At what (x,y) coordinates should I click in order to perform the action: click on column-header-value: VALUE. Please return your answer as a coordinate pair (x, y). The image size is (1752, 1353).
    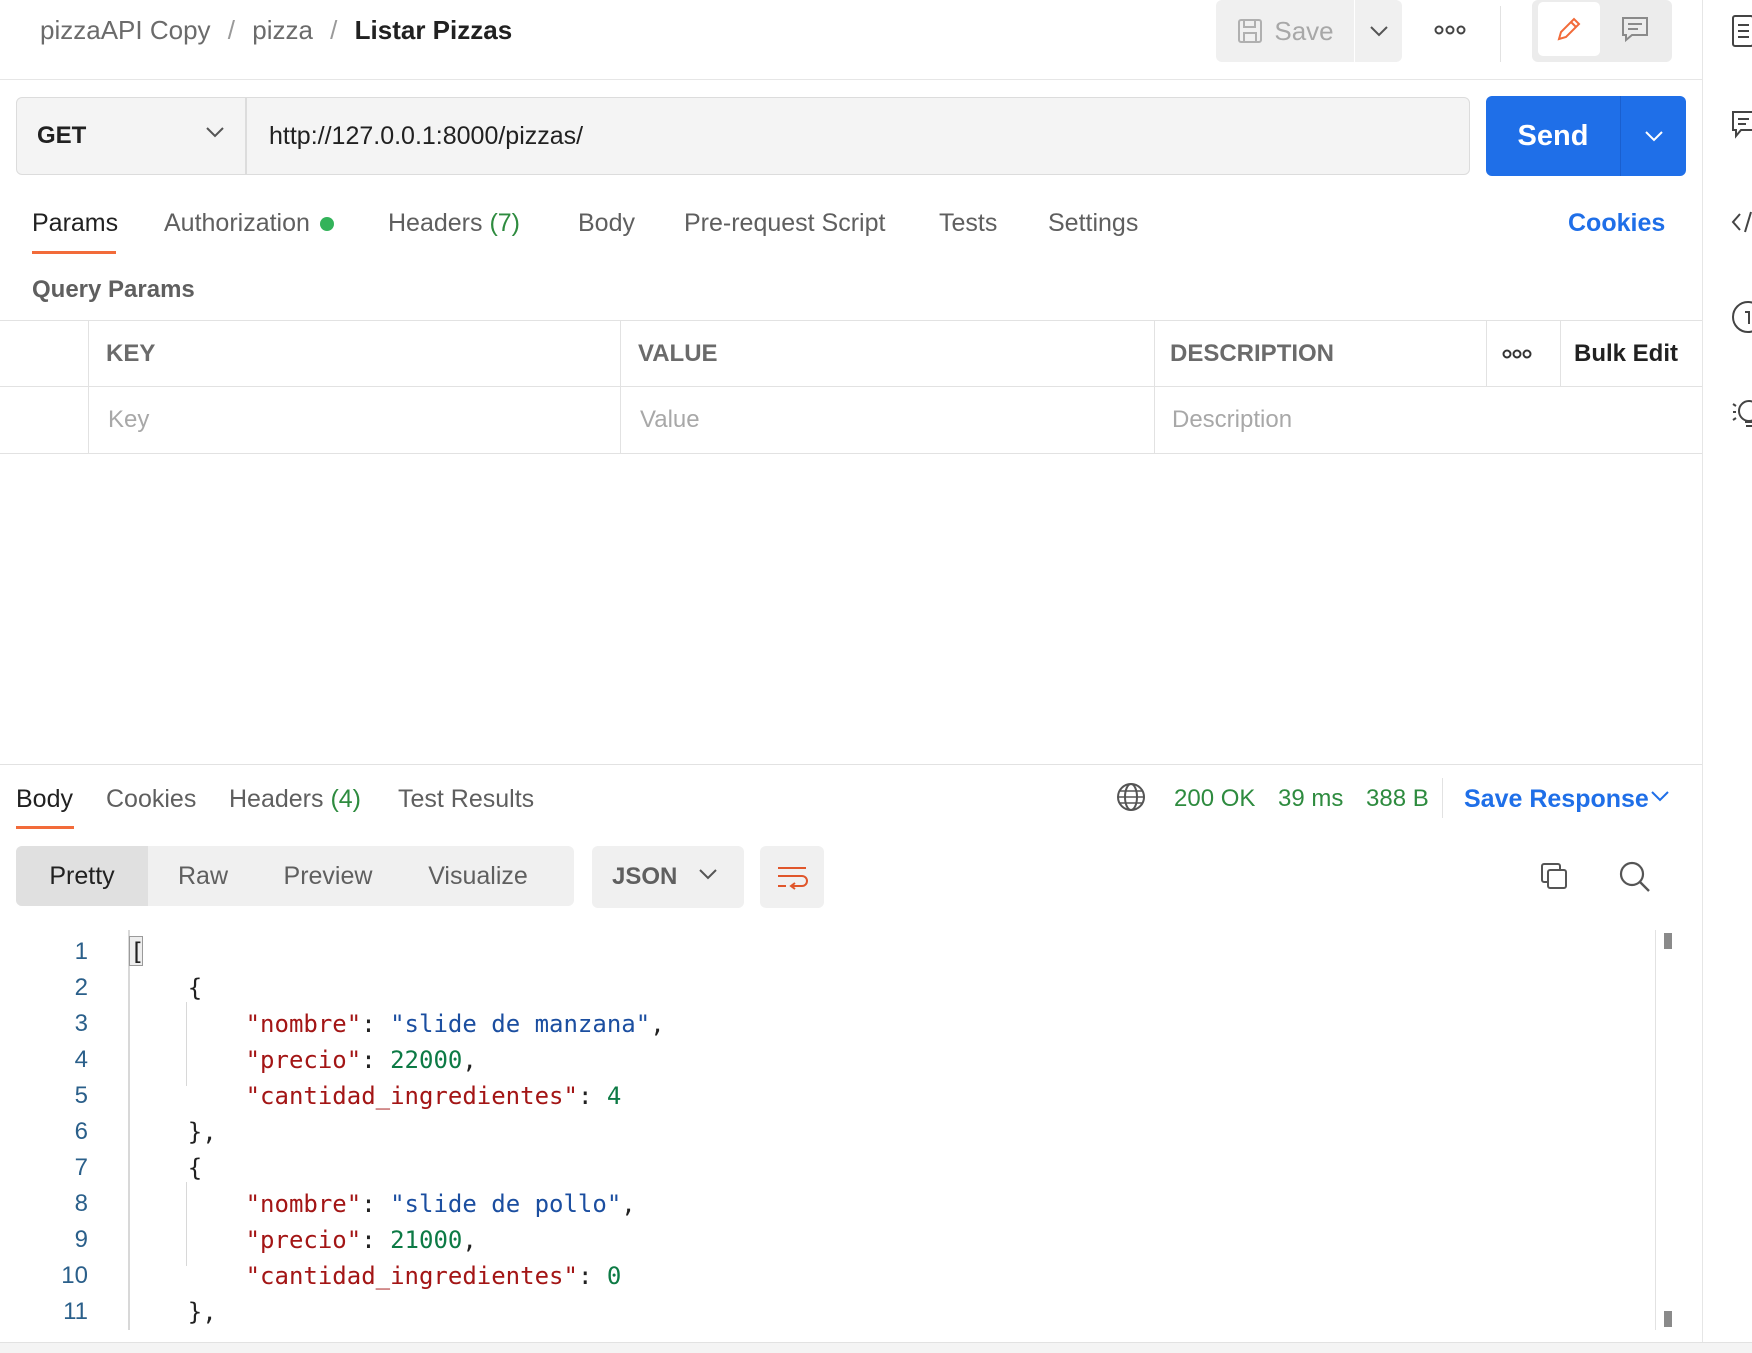
    Looking at the image, I should click on (678, 353).